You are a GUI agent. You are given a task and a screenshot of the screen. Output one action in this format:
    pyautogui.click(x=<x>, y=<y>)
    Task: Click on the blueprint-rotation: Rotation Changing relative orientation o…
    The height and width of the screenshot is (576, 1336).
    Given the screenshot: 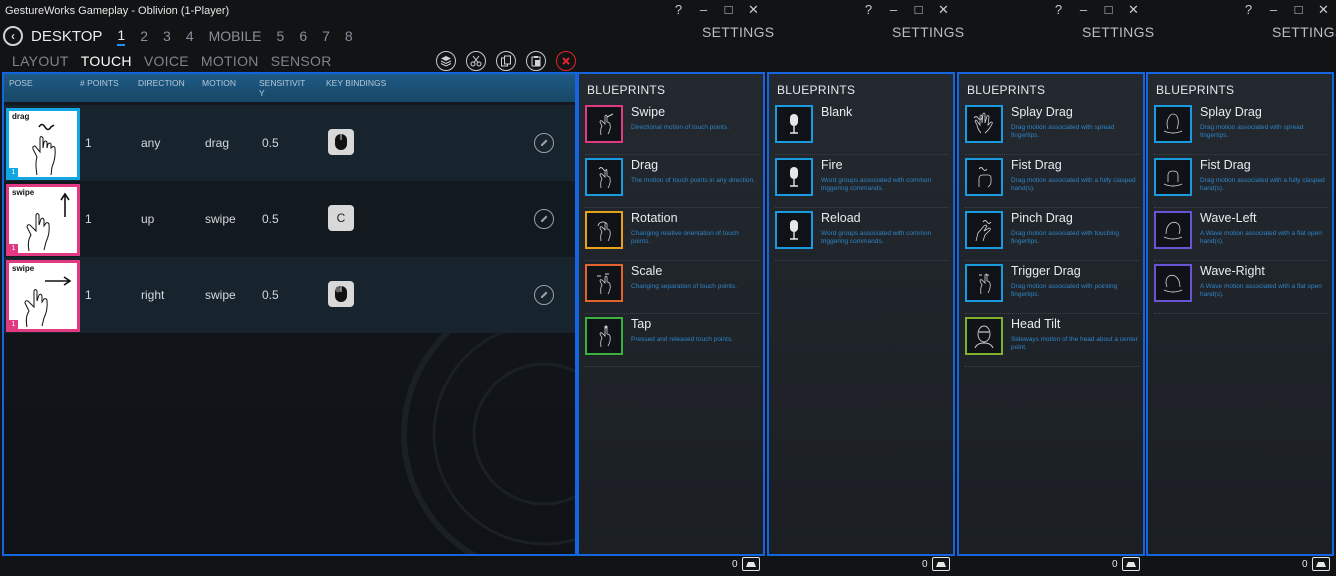 What is the action you would take?
    pyautogui.click(x=672, y=236)
    